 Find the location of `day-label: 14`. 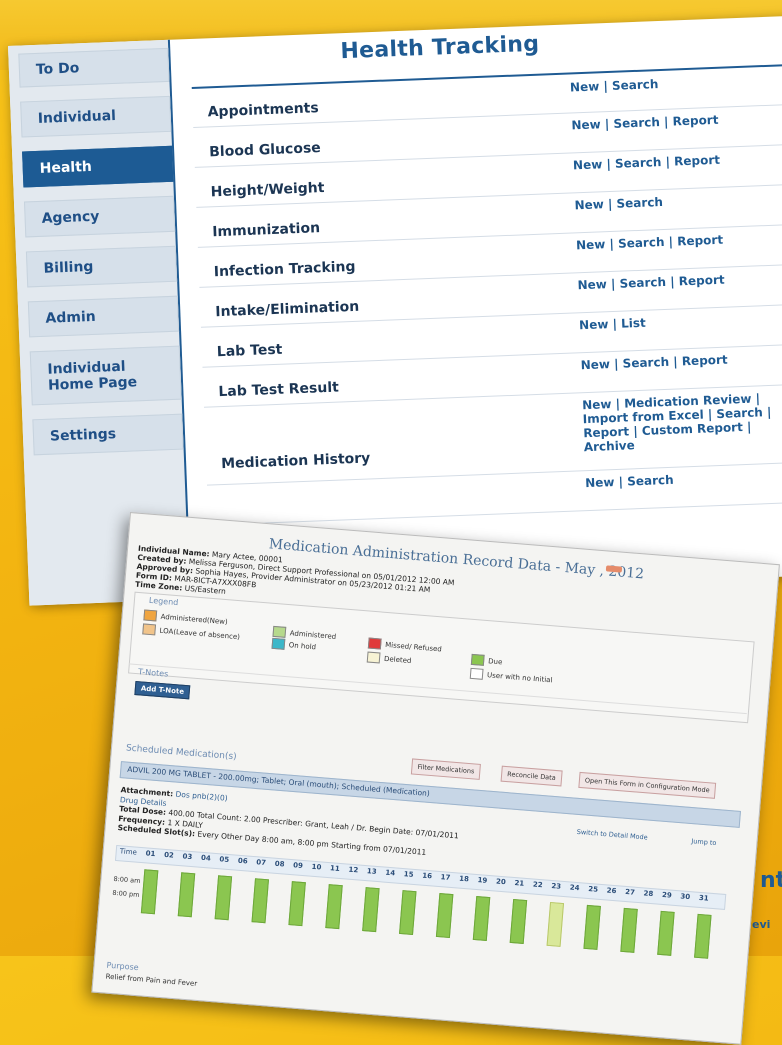

day-label: 14 is located at coordinates (390, 873).